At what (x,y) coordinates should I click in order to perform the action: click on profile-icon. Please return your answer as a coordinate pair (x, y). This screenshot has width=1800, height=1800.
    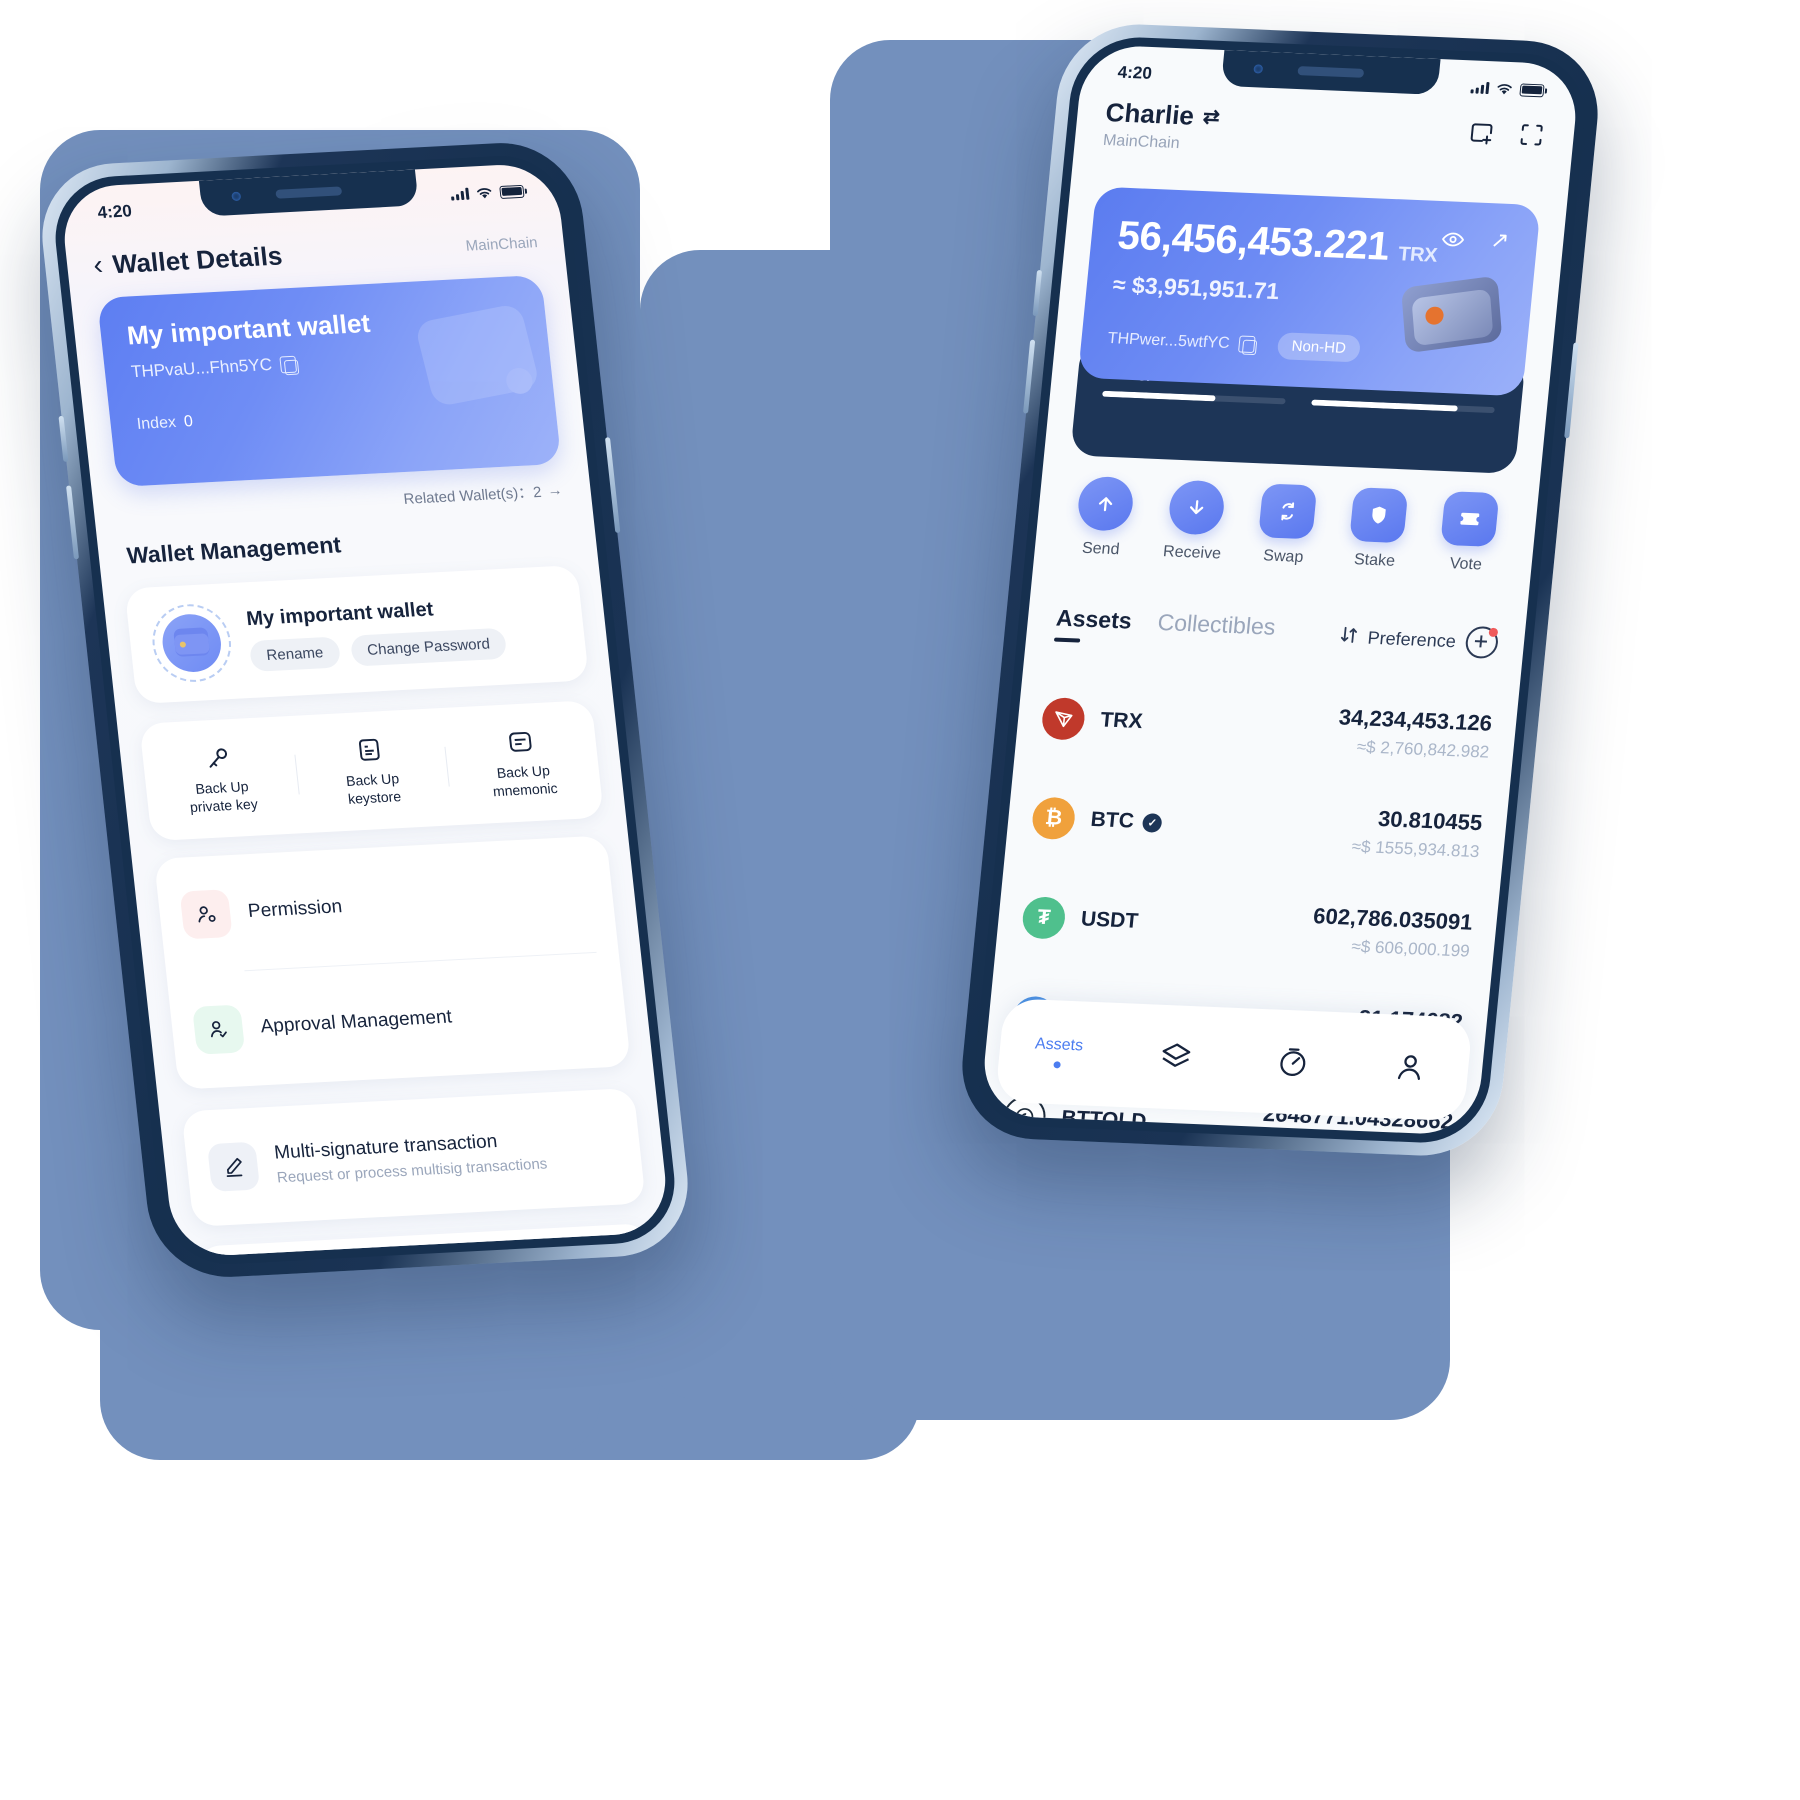
    Looking at the image, I should click on (1408, 1067).